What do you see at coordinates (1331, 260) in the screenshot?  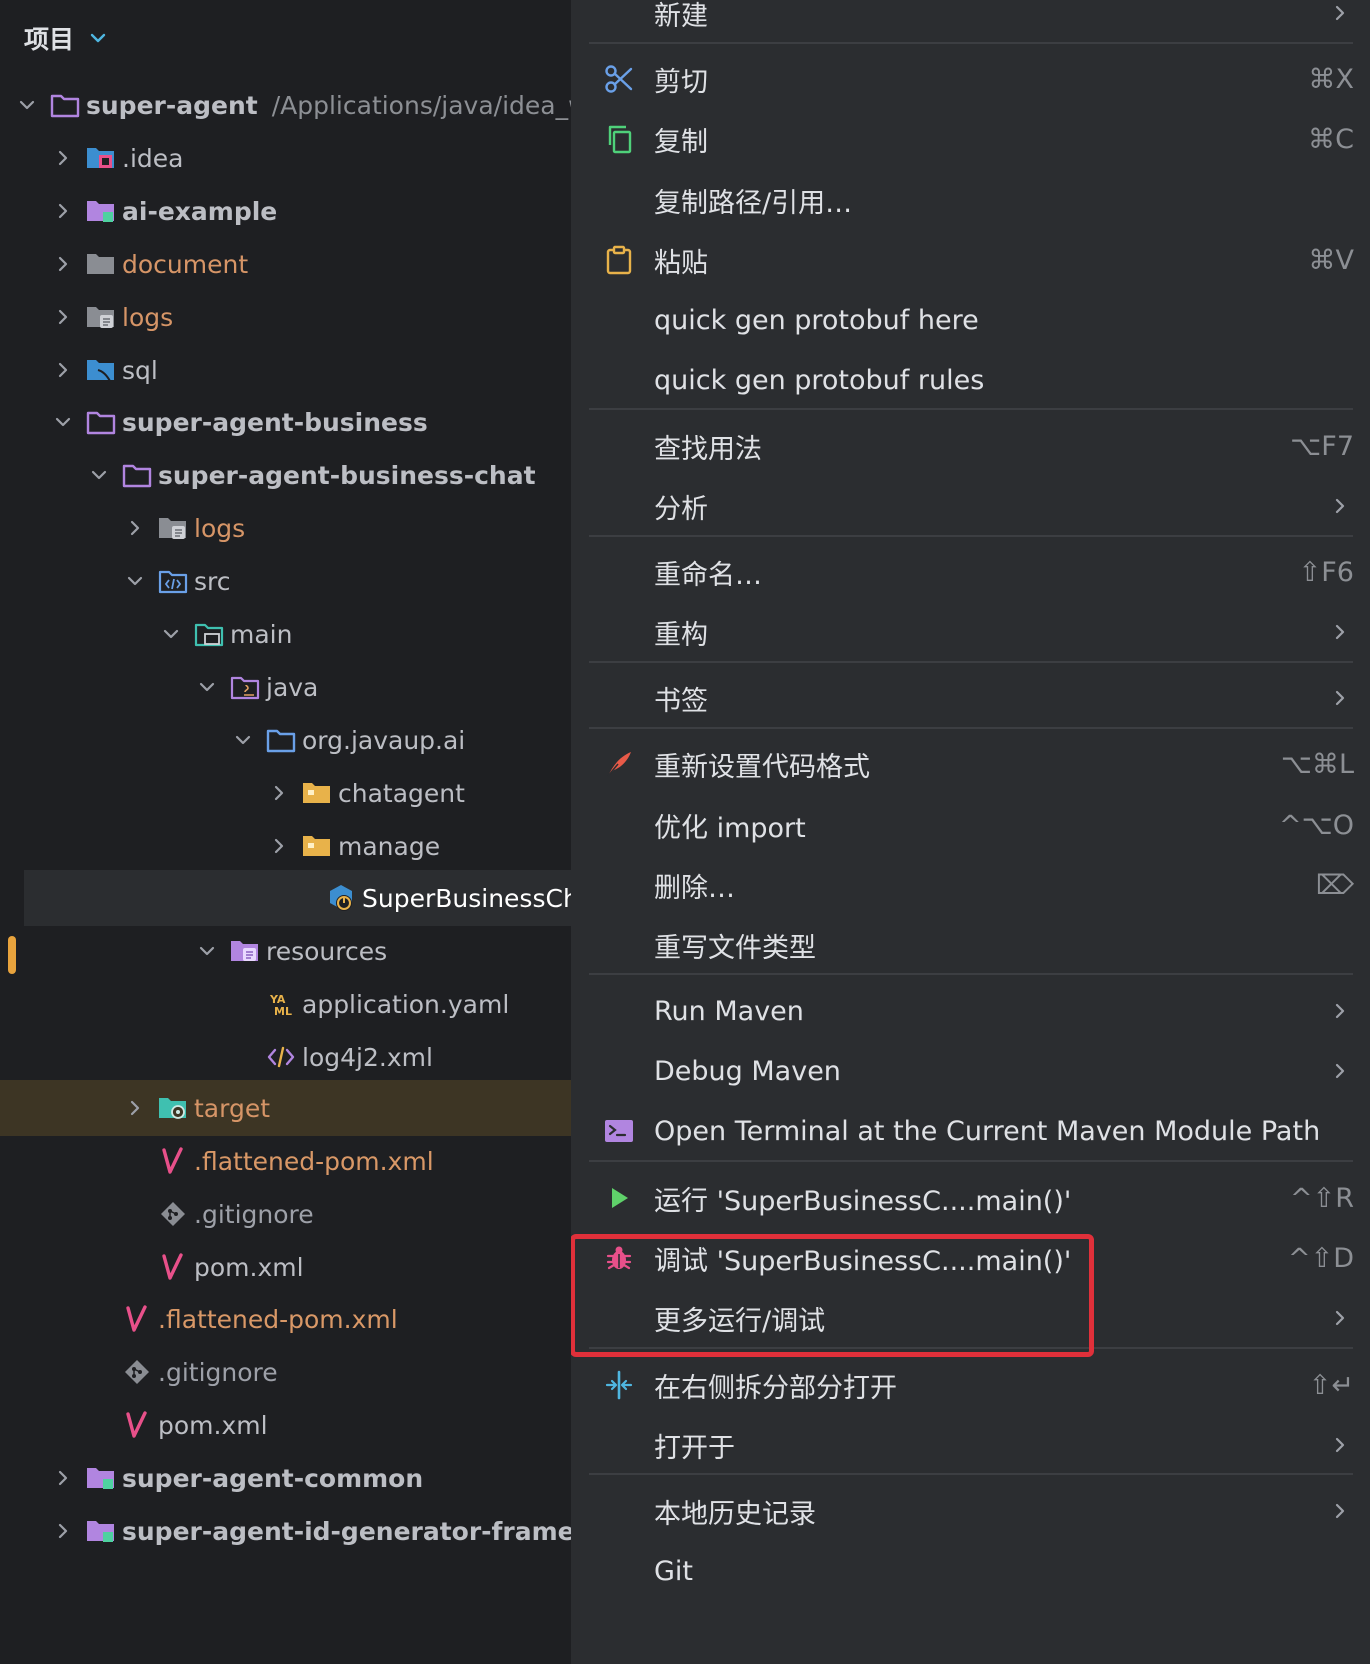 I see `menu-item-shortcut: ⌘V` at bounding box center [1331, 260].